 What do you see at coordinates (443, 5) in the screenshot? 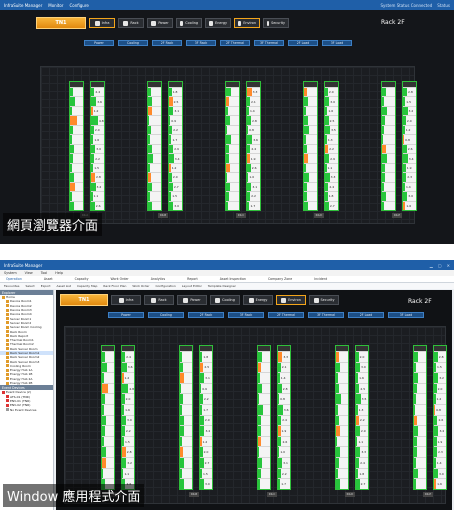
I see `status-link: Status` at bounding box center [443, 5].